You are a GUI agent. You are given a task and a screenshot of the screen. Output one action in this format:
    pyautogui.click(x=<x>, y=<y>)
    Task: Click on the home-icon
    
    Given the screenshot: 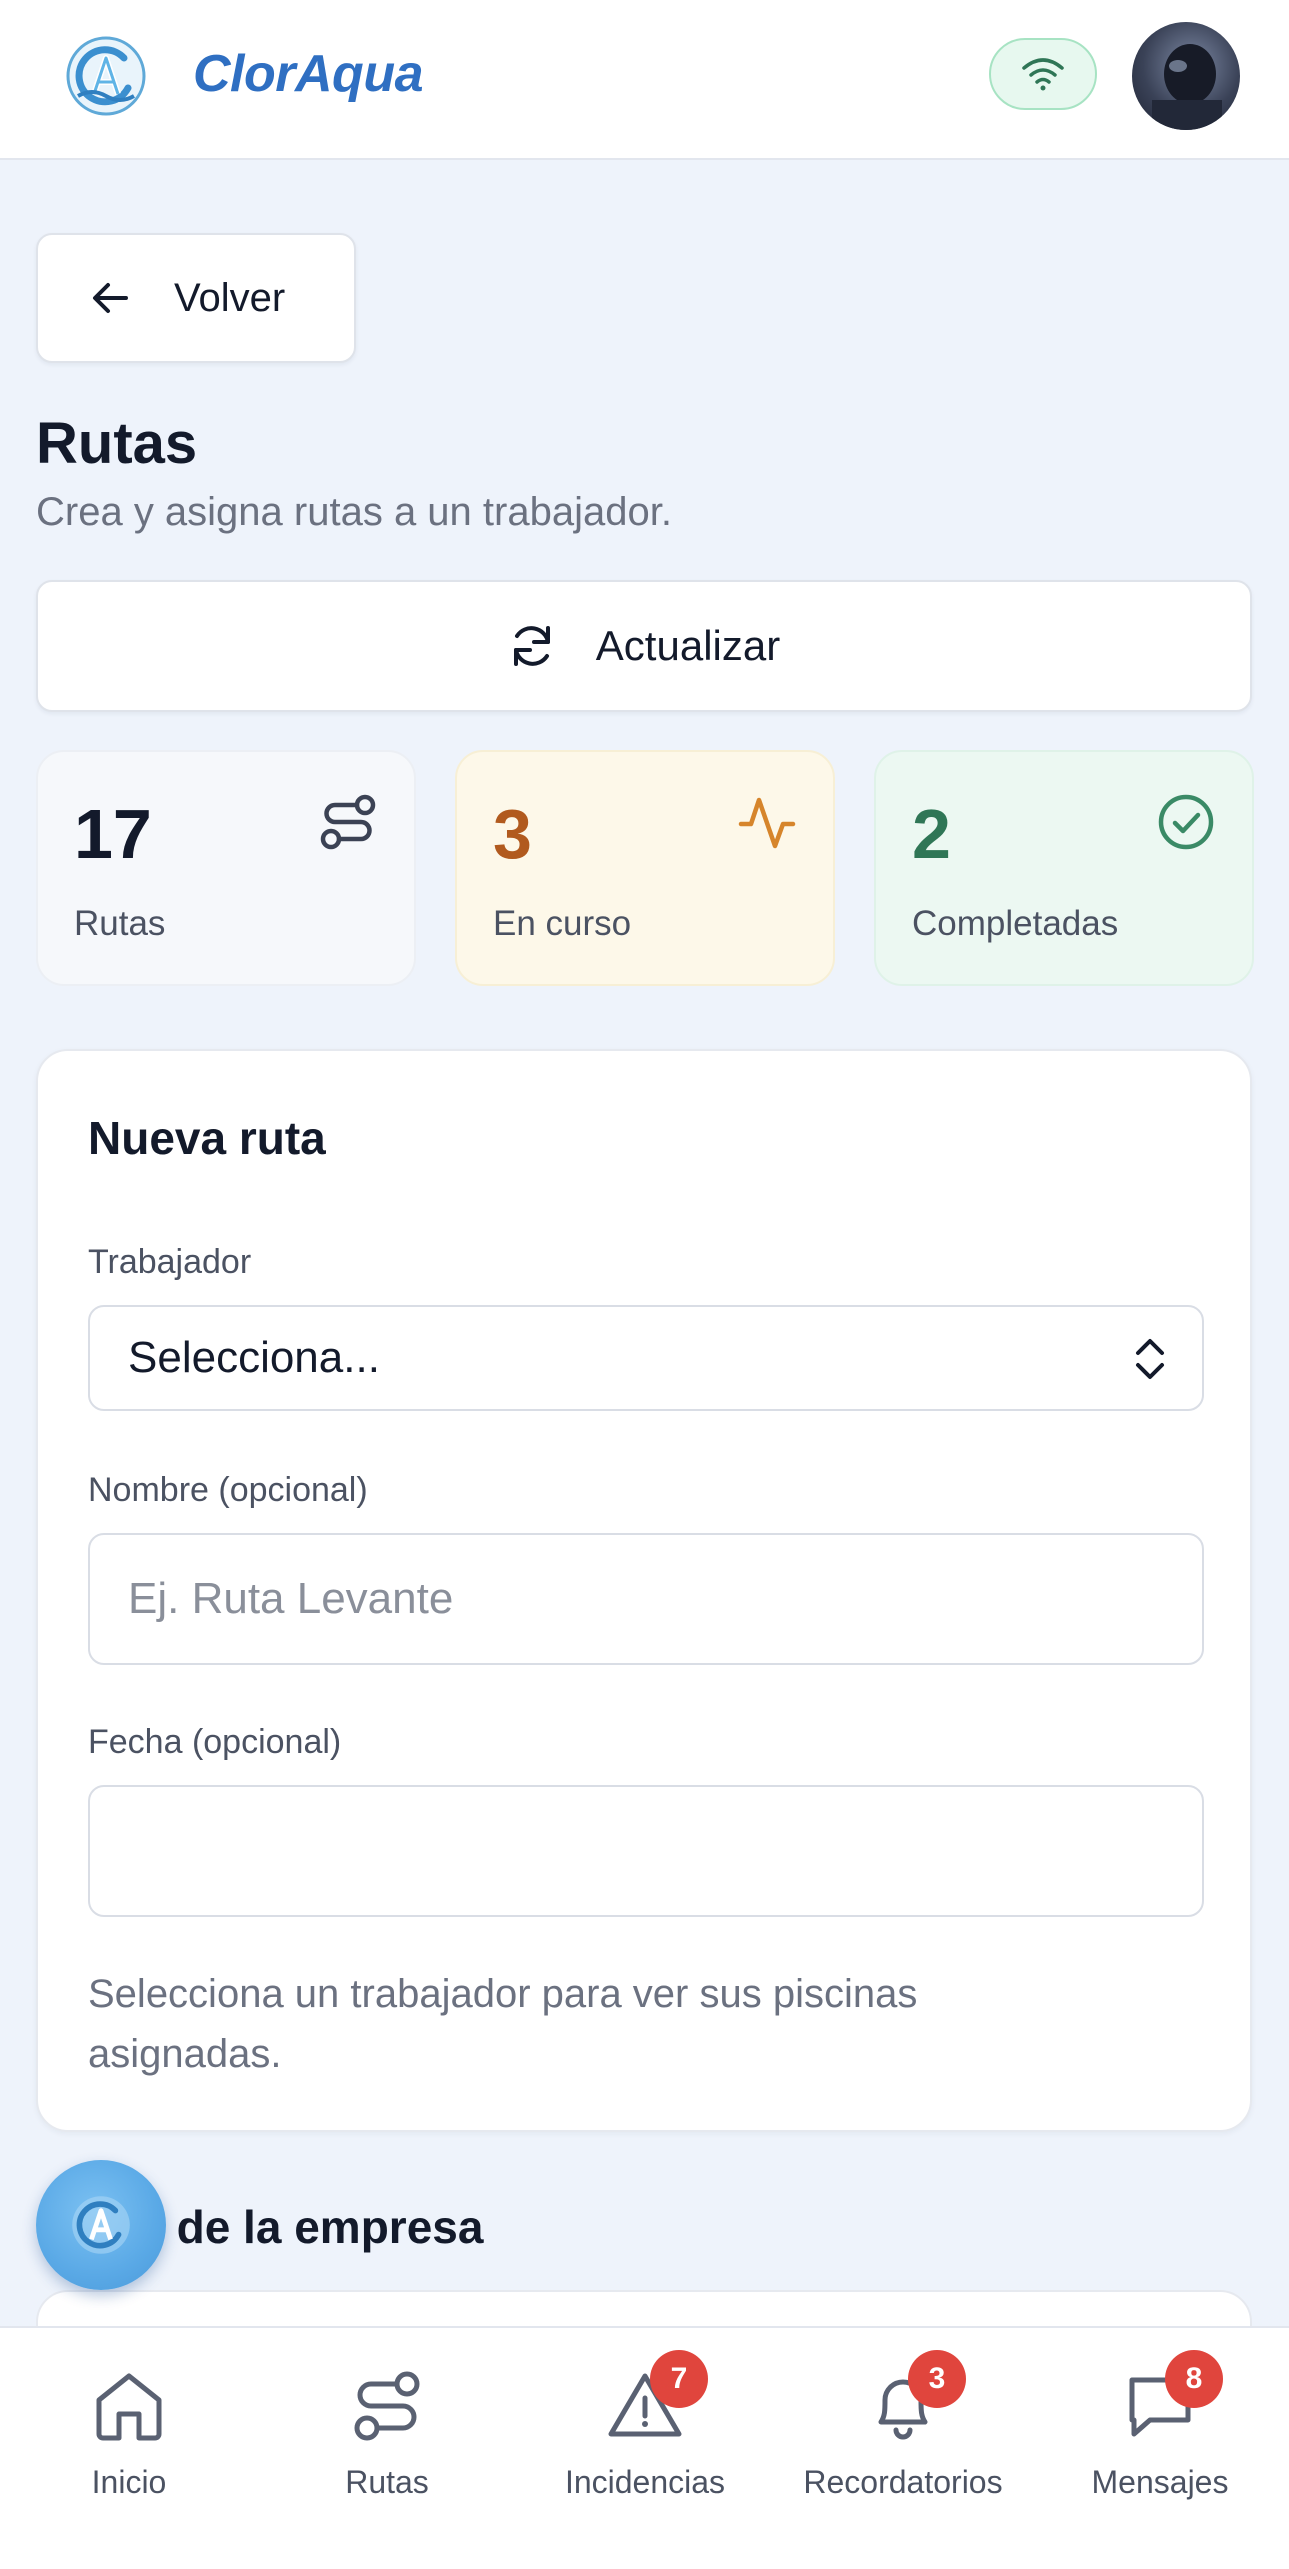 What is the action you would take?
    pyautogui.click(x=129, y=2407)
    